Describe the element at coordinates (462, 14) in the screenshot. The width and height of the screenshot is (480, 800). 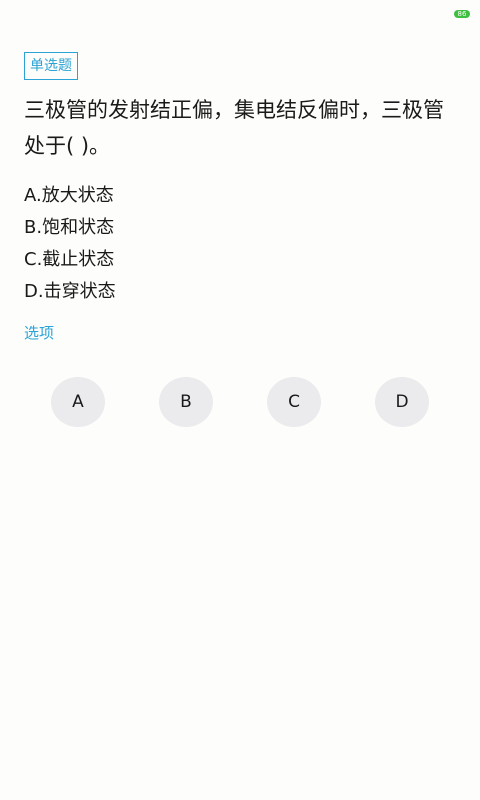
I see `battery-icon: 86` at that location.